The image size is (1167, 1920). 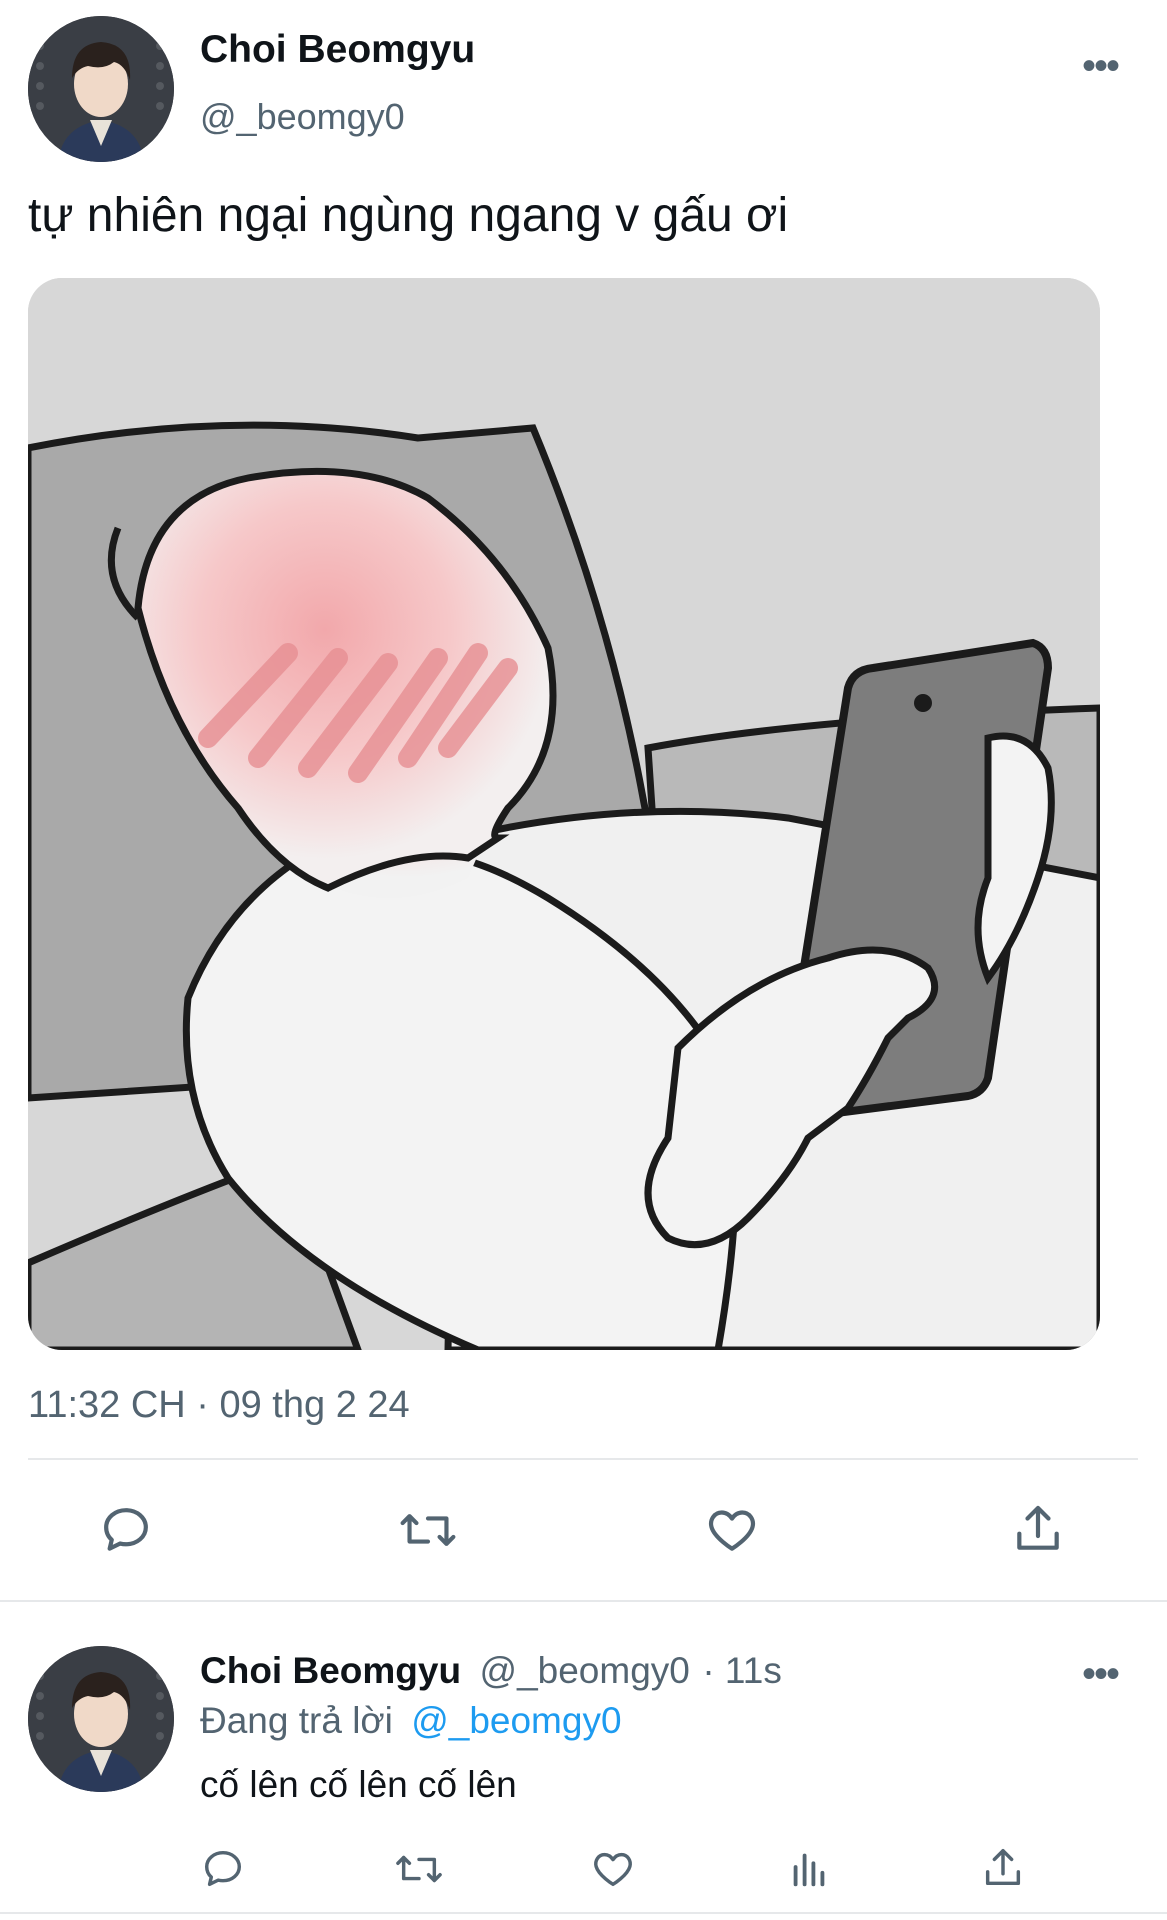 I want to click on reply-author-avatar, so click(x=101, y=1719).